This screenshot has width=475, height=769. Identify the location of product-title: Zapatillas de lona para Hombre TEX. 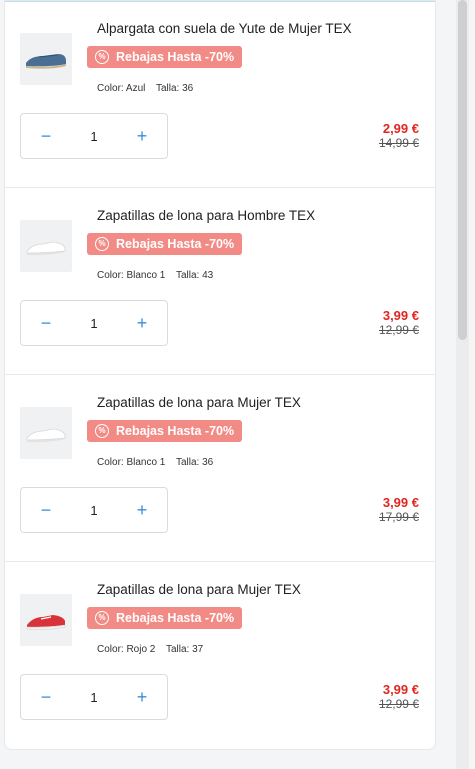
(206, 215).